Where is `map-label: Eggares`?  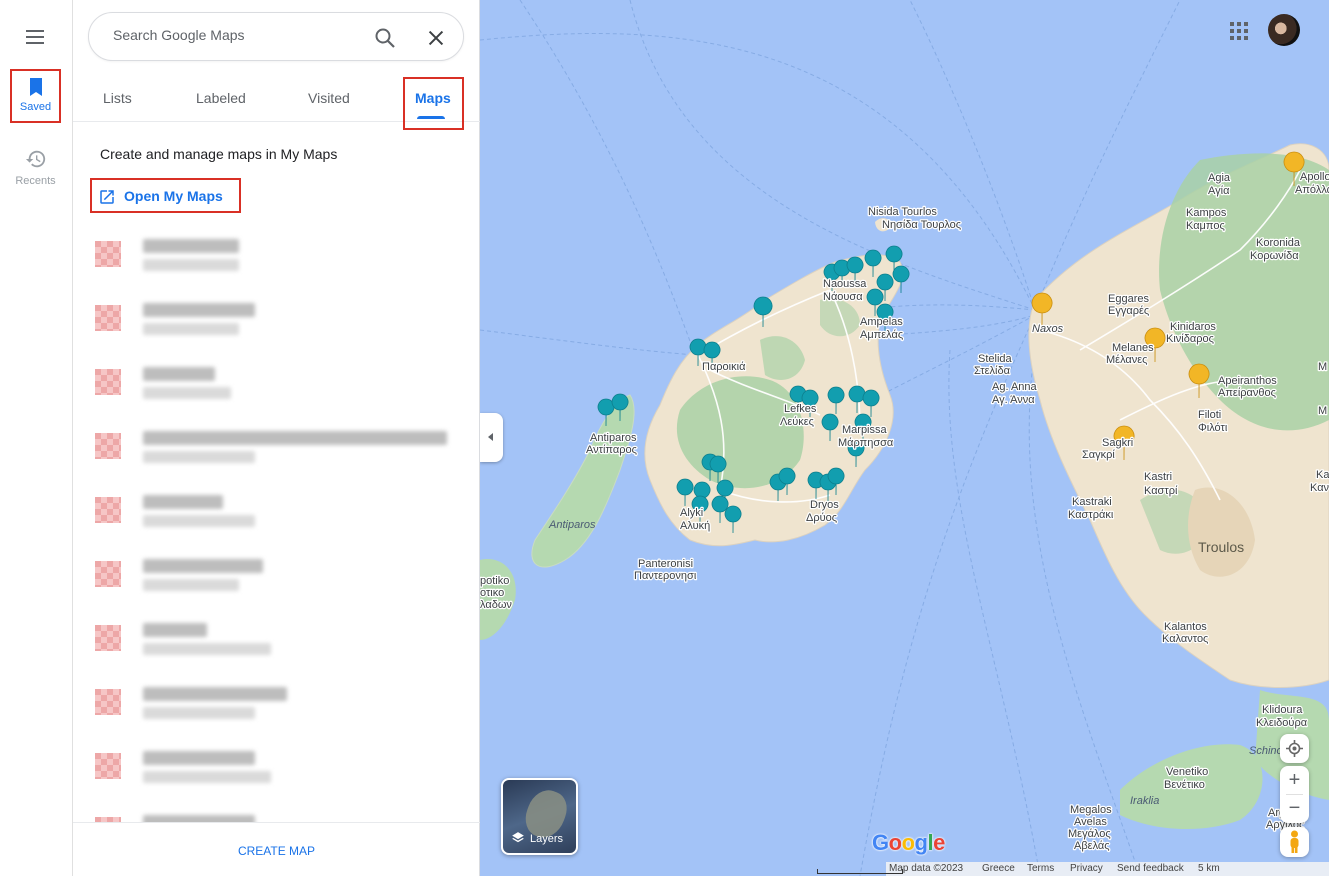 map-label: Eggares is located at coordinates (1128, 299).